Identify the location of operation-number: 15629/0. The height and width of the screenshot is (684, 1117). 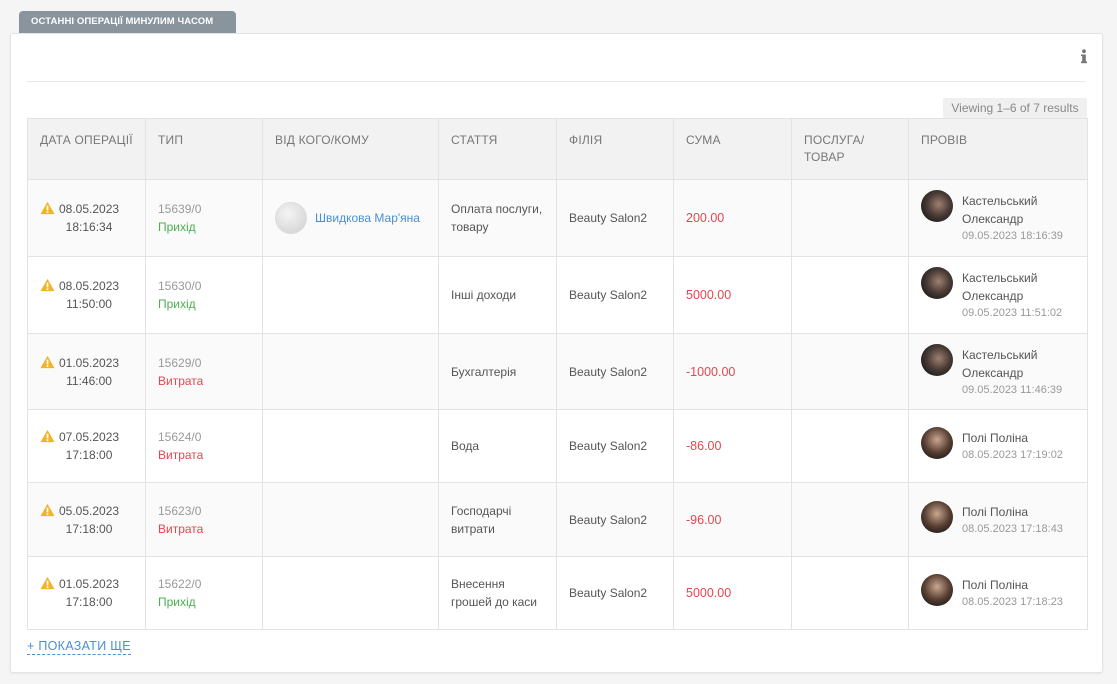
(180, 362).